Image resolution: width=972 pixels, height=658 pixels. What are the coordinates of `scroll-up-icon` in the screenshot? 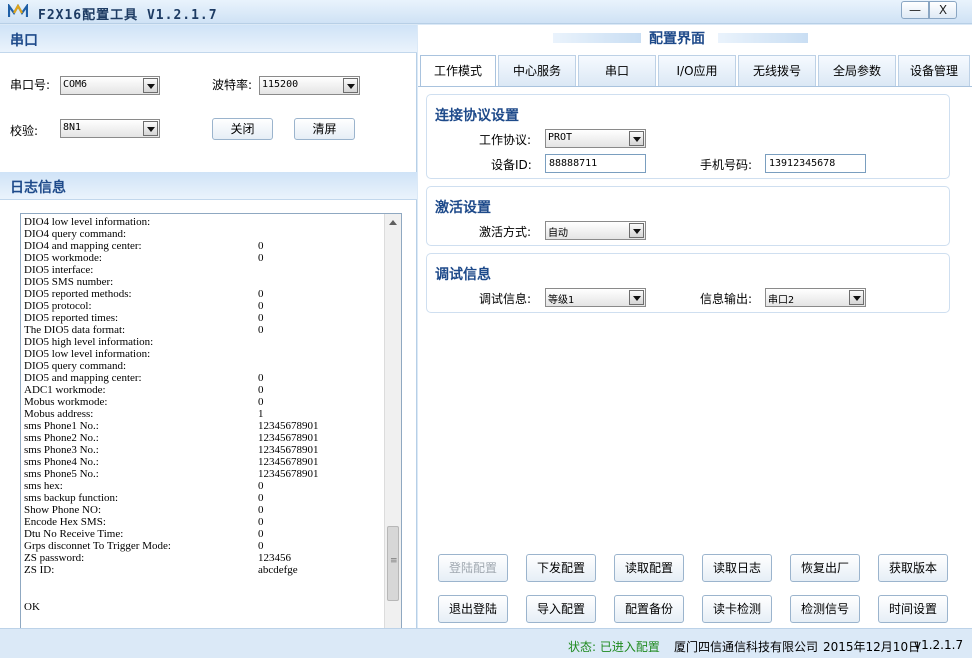 It's located at (393, 222).